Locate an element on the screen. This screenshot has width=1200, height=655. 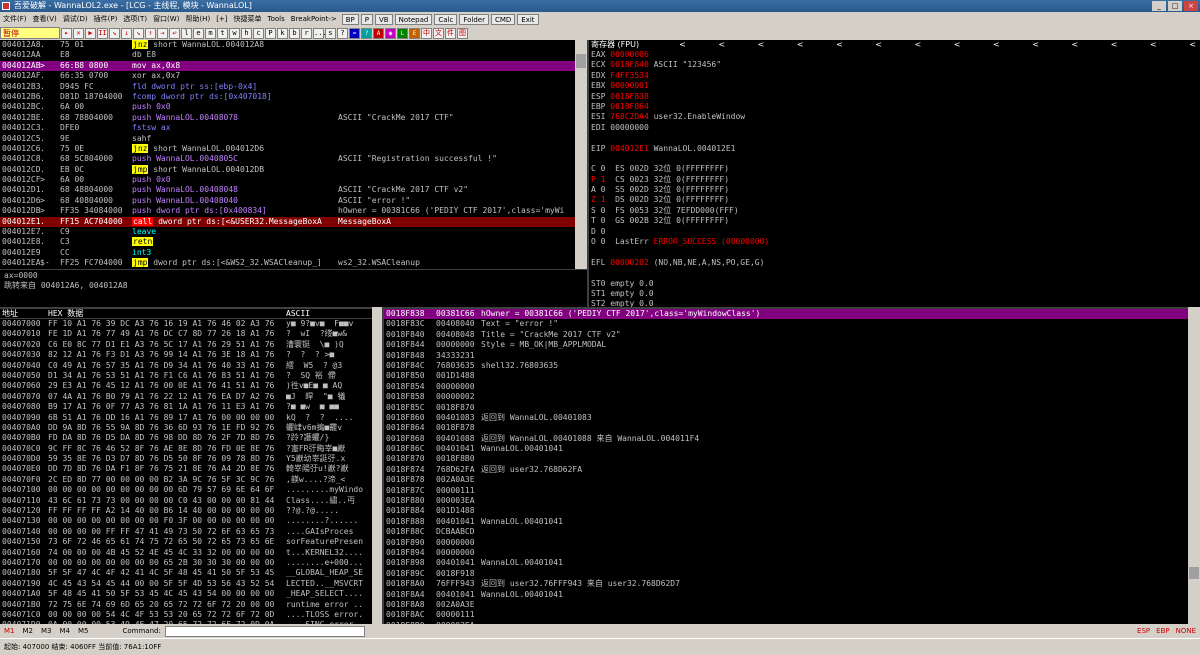
dump-header-hex: HEX 数据 is located at coordinates (166, 314).